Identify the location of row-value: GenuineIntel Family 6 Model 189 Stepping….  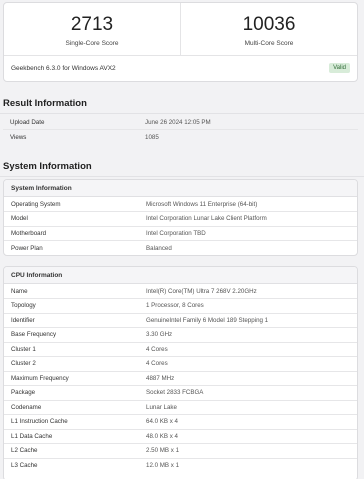
(251, 320).